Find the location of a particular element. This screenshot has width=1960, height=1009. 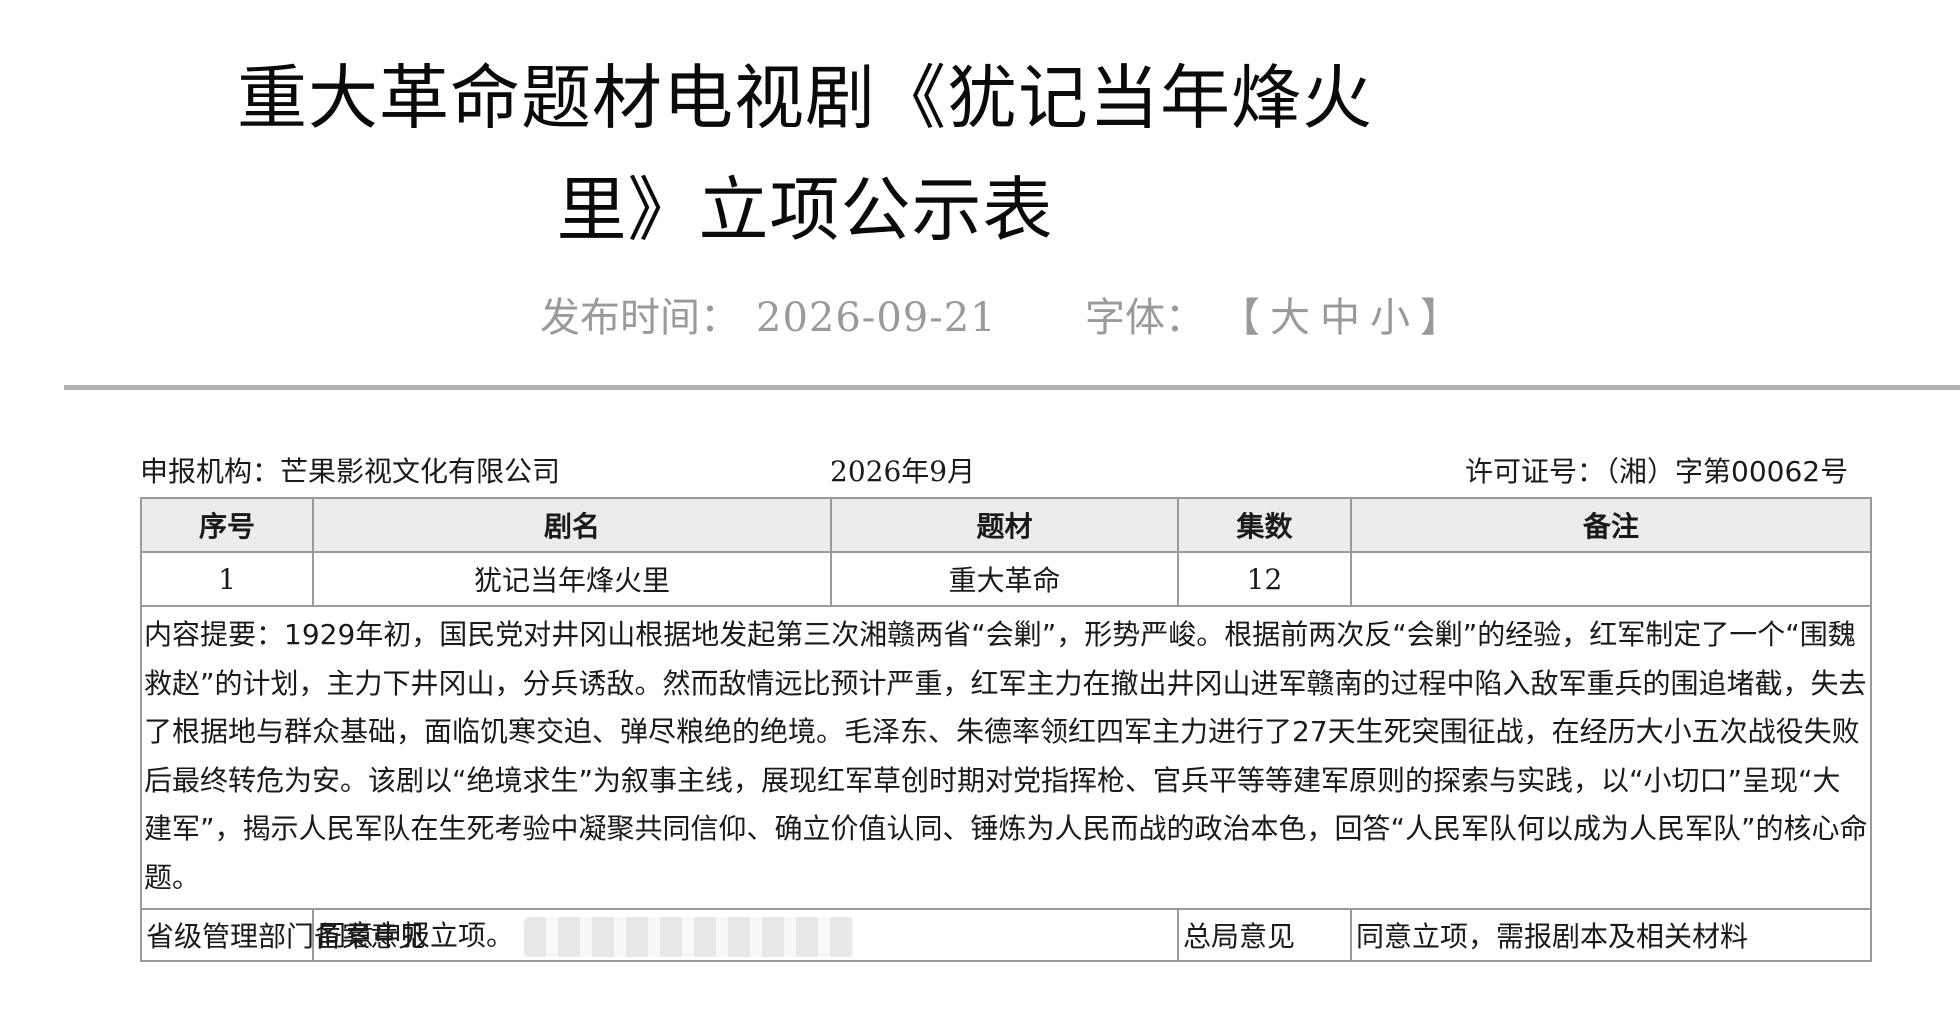

provincial-opinion-value: 同意申报立项。 is located at coordinates (745, 935).